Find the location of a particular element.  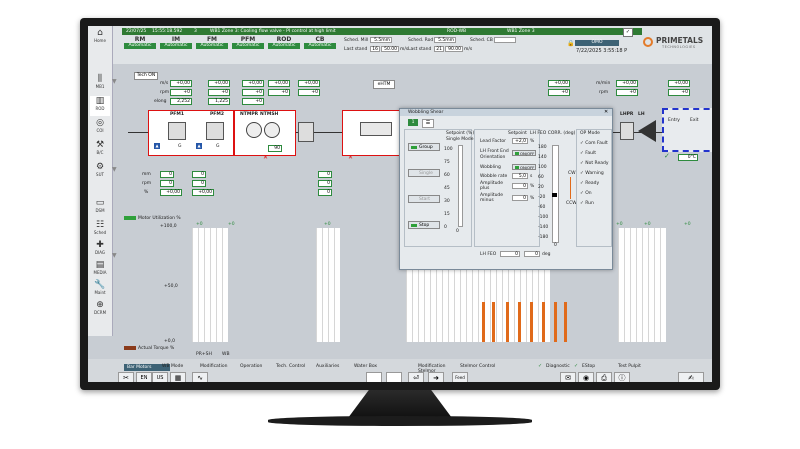

forward-icon: ➜ is located at coordinates (436, 377).